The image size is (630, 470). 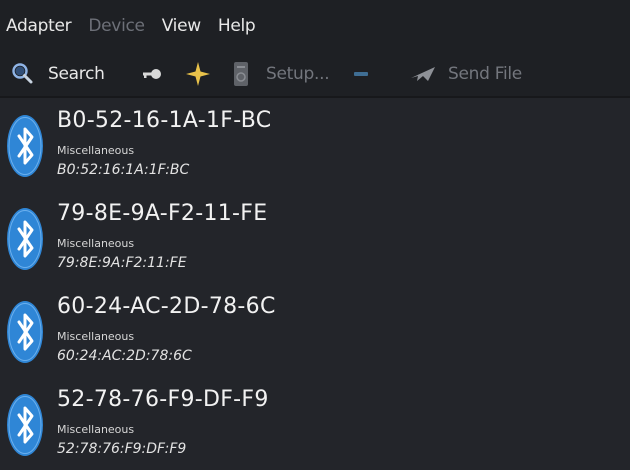 What do you see at coordinates (485, 74) in the screenshot?
I see `send-file-label: Send File` at bounding box center [485, 74].